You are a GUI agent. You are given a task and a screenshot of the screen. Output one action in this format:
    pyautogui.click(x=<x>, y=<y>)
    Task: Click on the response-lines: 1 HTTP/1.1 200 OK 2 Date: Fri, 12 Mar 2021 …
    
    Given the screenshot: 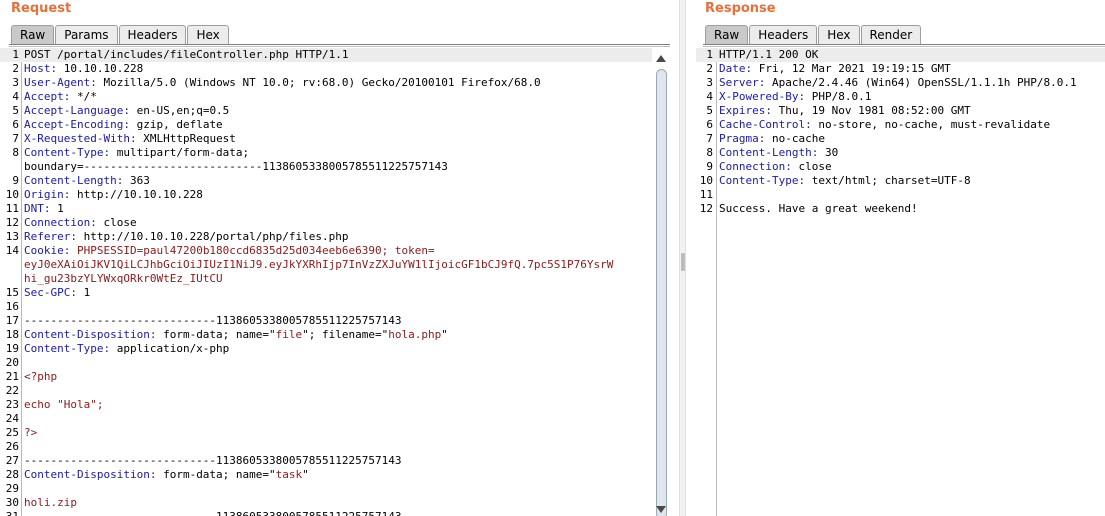 What is the action you would take?
    pyautogui.click(x=900, y=132)
    